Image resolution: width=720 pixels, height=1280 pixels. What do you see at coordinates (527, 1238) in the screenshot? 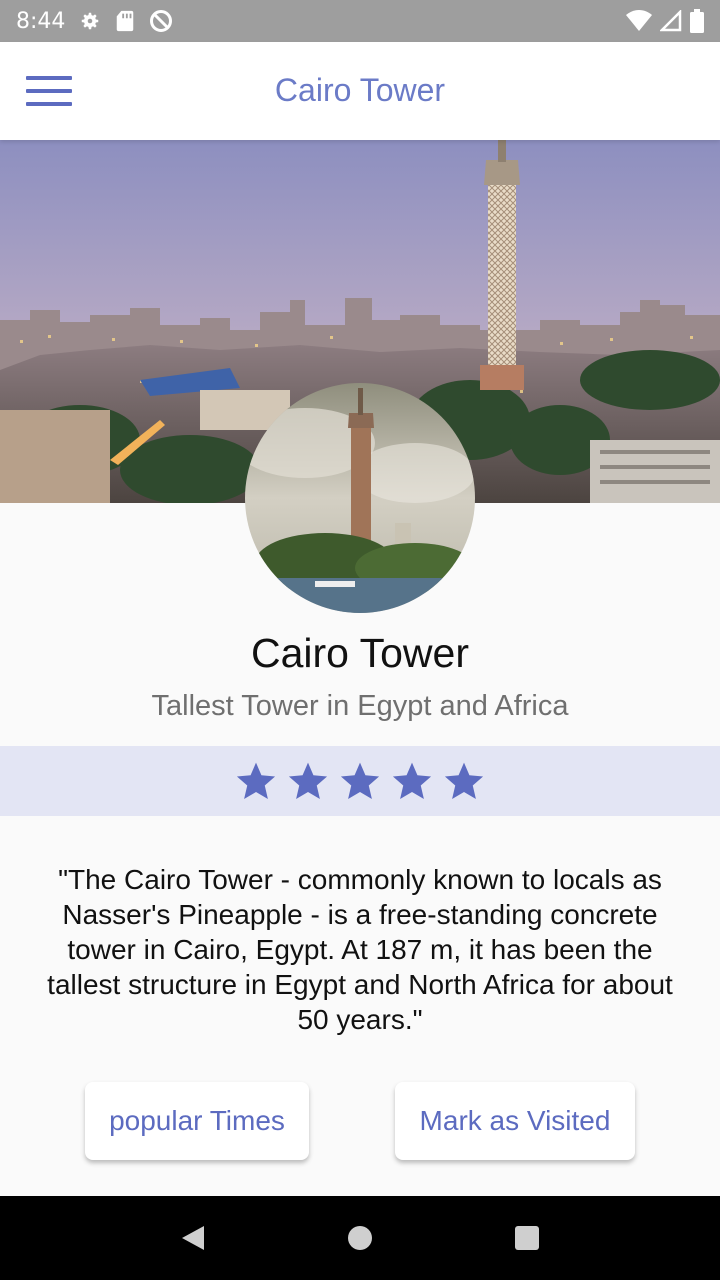
I see `recents-icon` at bounding box center [527, 1238].